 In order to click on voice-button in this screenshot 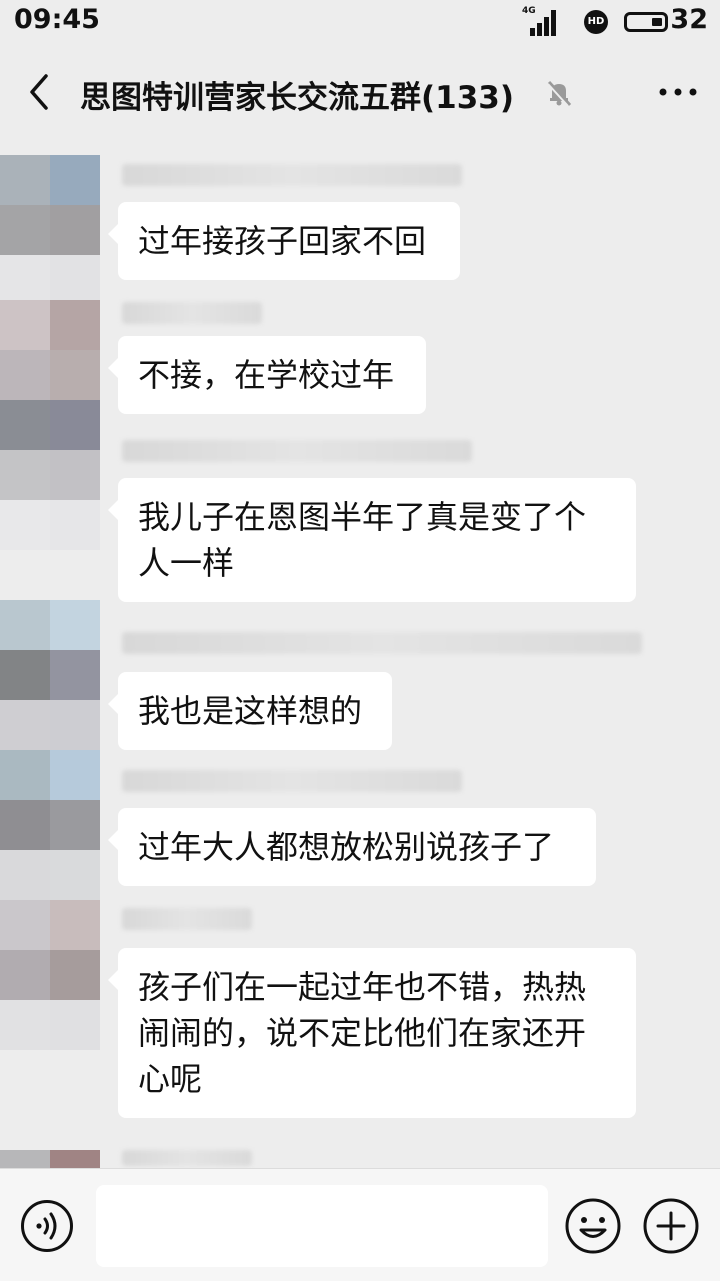, I will do `click(47, 1226)`.